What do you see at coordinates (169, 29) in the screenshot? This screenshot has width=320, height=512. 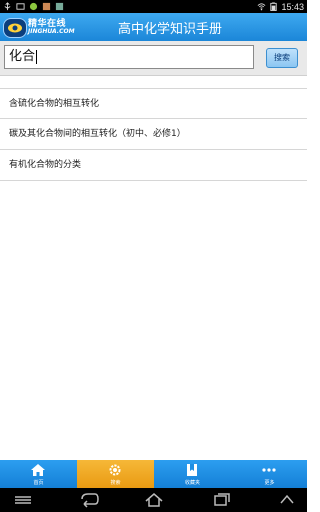 I see `page-title: 高中化学知识手册` at bounding box center [169, 29].